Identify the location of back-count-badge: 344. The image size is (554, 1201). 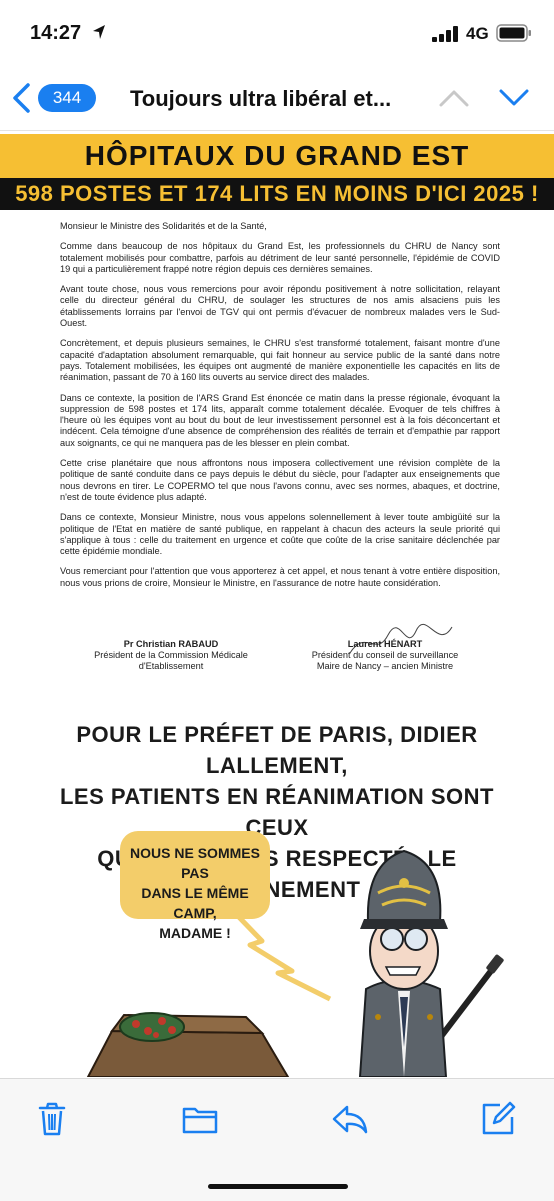
(67, 98).